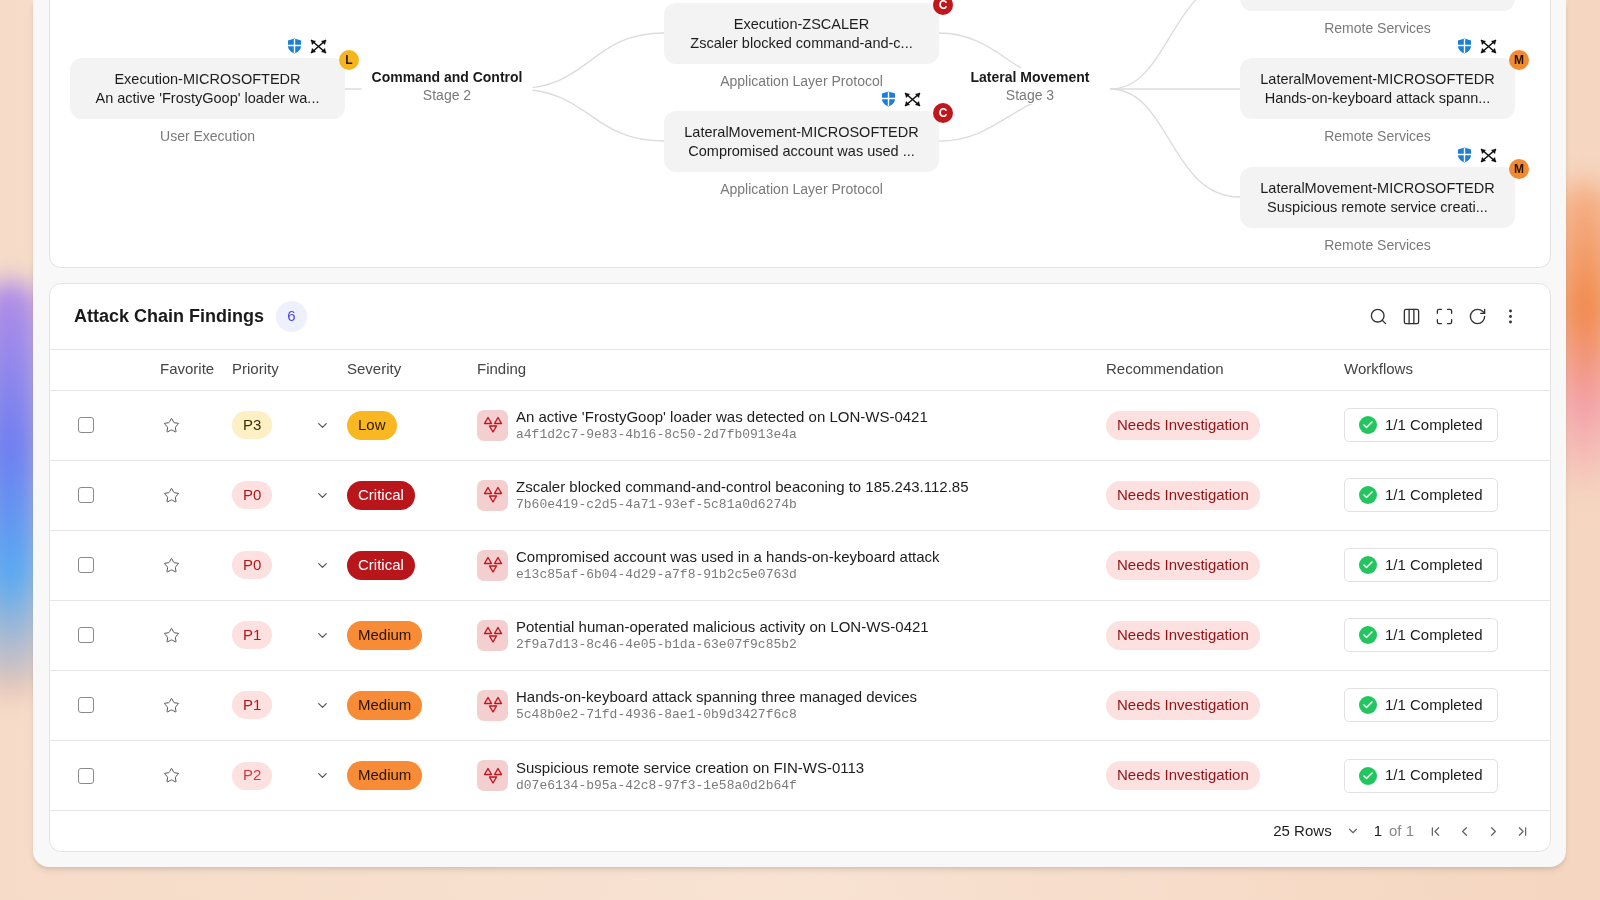  I want to click on finding-id: 7b60e419-c2d5-4a71-93ef-5c81a0d6274b, so click(657, 505).